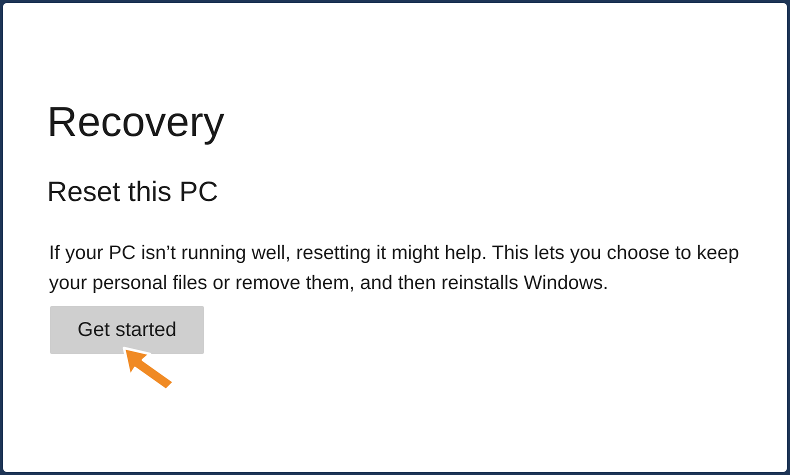 The height and width of the screenshot is (475, 790). What do you see at coordinates (135, 122) in the screenshot?
I see `page-title: Recovery` at bounding box center [135, 122].